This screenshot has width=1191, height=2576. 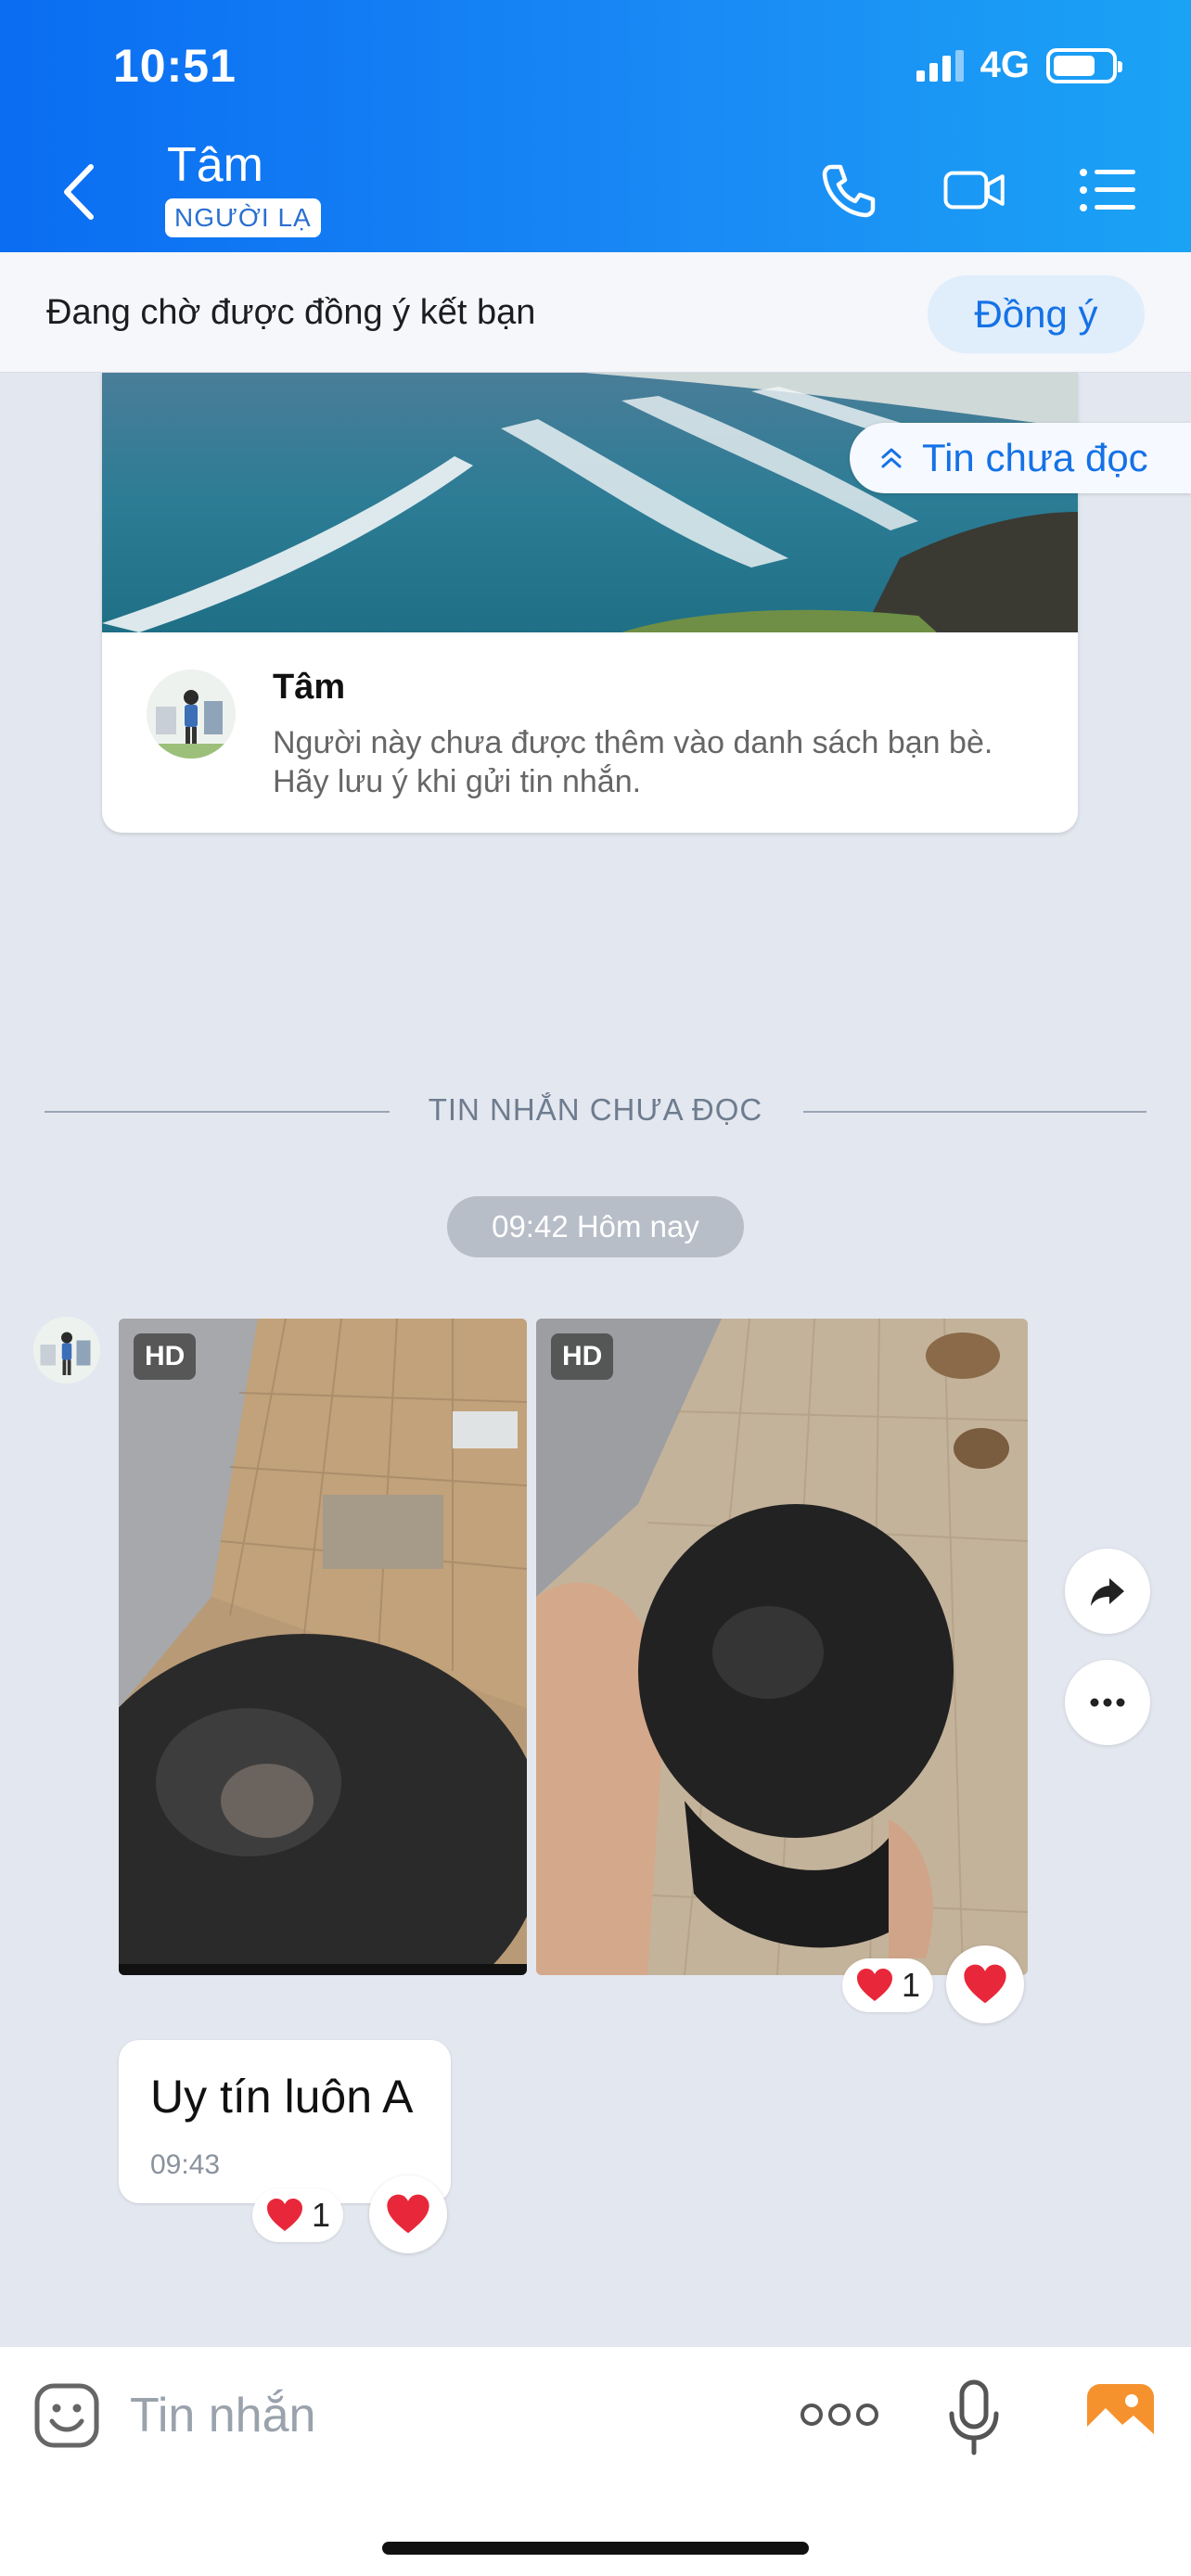 I want to click on status-time: 10:51, so click(x=175, y=66).